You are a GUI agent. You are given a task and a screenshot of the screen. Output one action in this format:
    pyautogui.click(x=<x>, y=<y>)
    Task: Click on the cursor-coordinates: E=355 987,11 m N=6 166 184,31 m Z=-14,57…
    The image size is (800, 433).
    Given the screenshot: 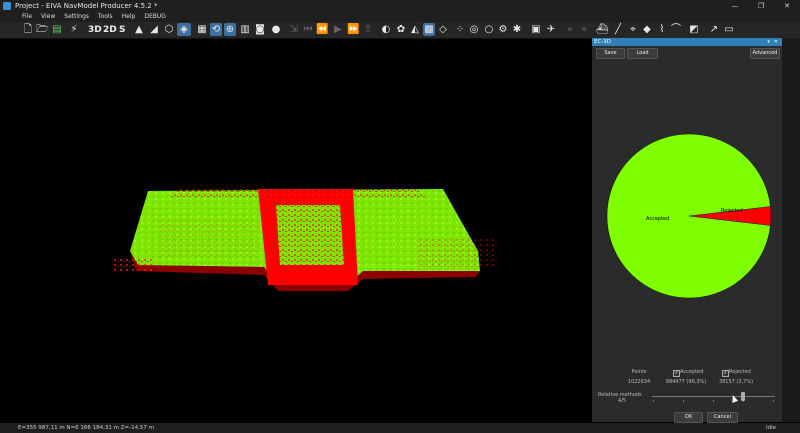 What is the action you would take?
    pyautogui.click(x=86, y=428)
    